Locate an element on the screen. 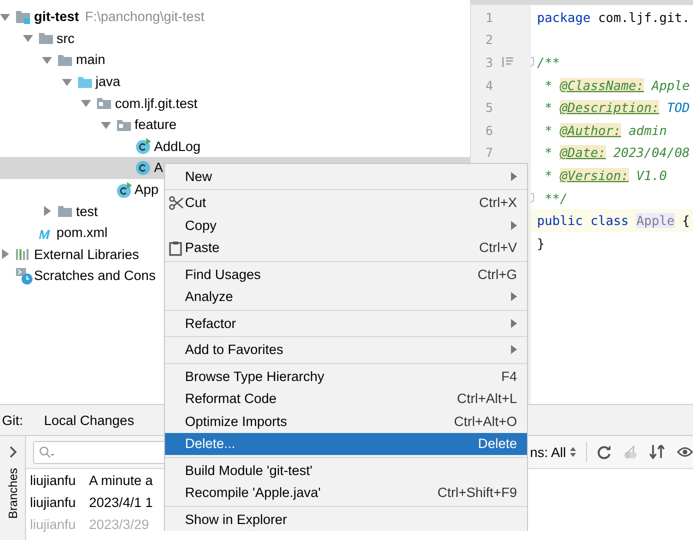 The height and width of the screenshot is (540, 693). shortcut-label: Ctrl+V is located at coordinates (498, 248).